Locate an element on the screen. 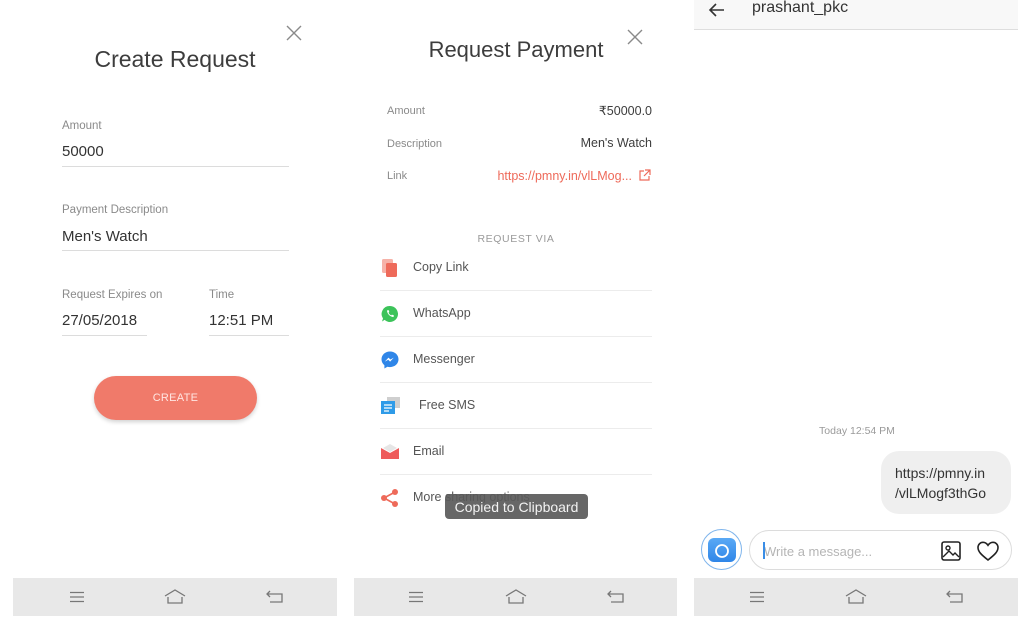  amount-value: ₹50000.0 is located at coordinates (625, 111).